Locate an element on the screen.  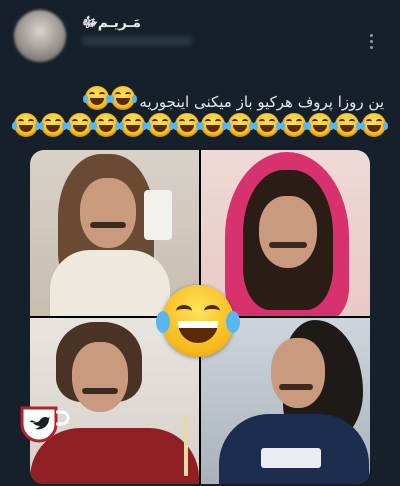
display-name: مَـریـمﷻ is located at coordinates (111, 24).